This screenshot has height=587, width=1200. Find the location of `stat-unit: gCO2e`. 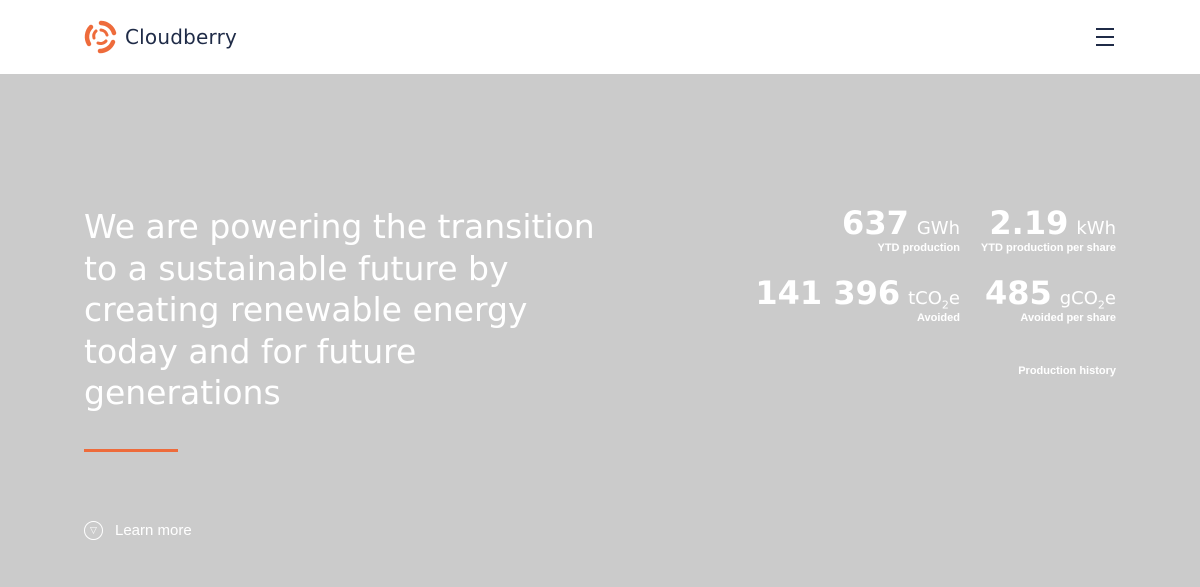

stat-unit: gCO2e is located at coordinates (1087, 300).